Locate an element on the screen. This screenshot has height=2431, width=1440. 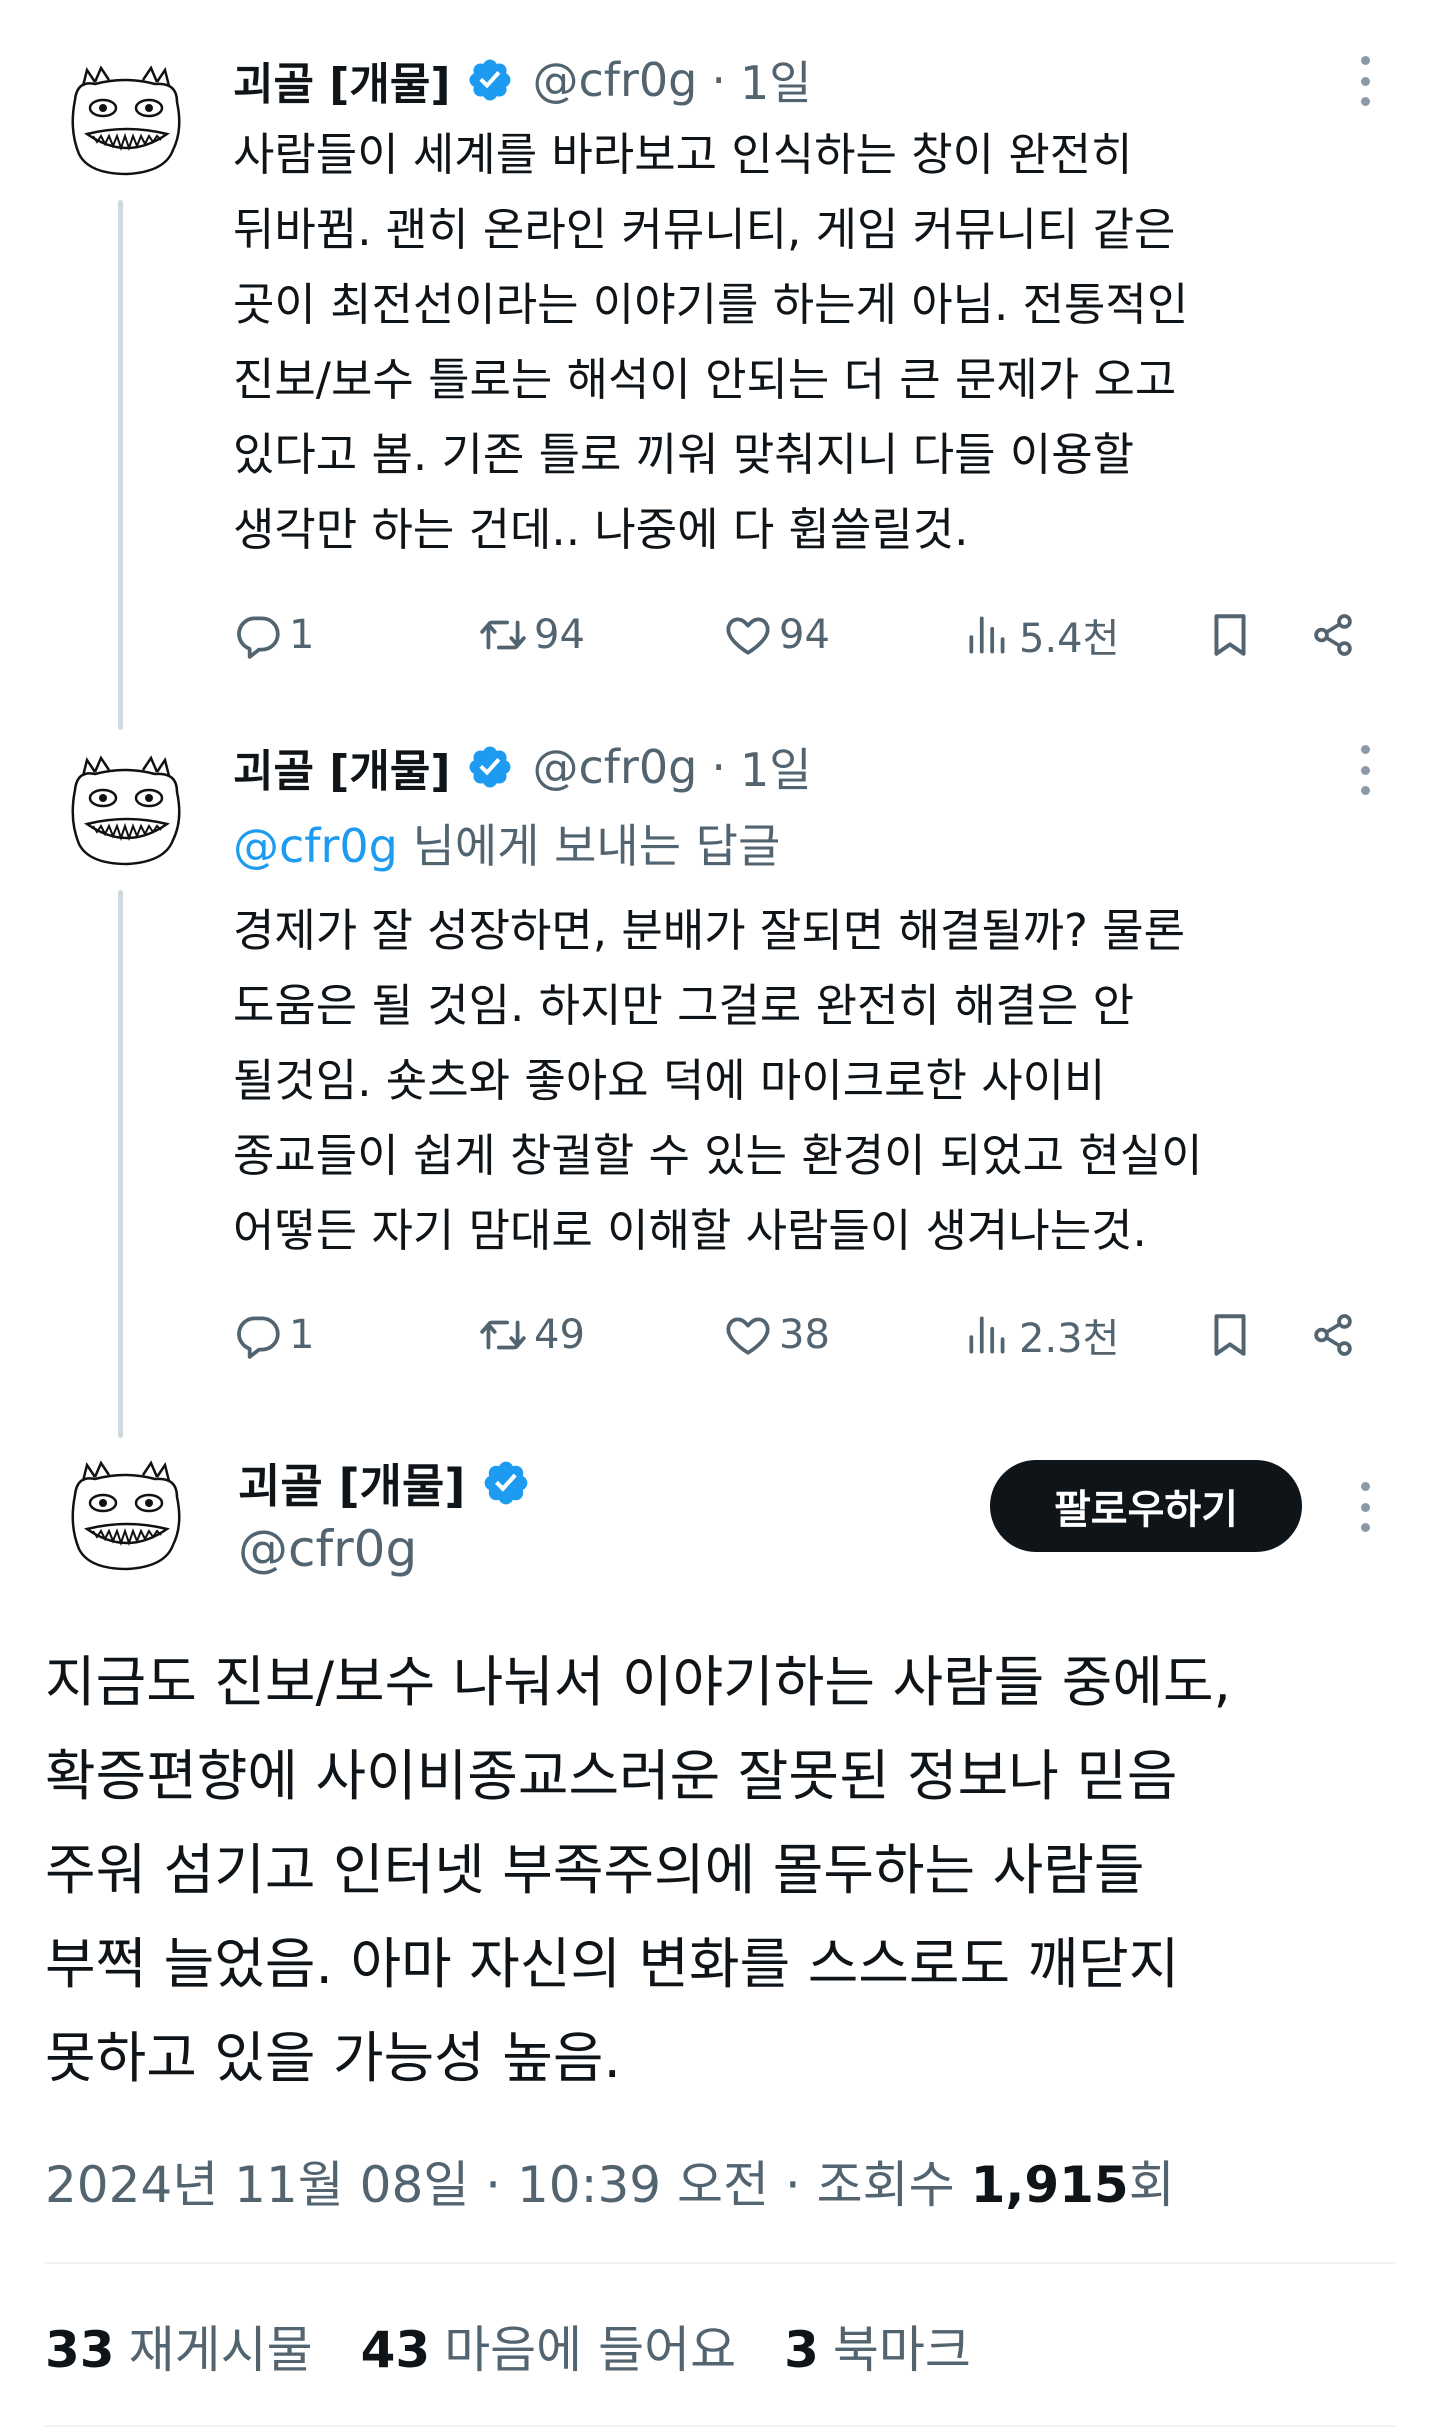
tweet-actions: 1 49 38 2.3천 is located at coordinates (805, 1335).